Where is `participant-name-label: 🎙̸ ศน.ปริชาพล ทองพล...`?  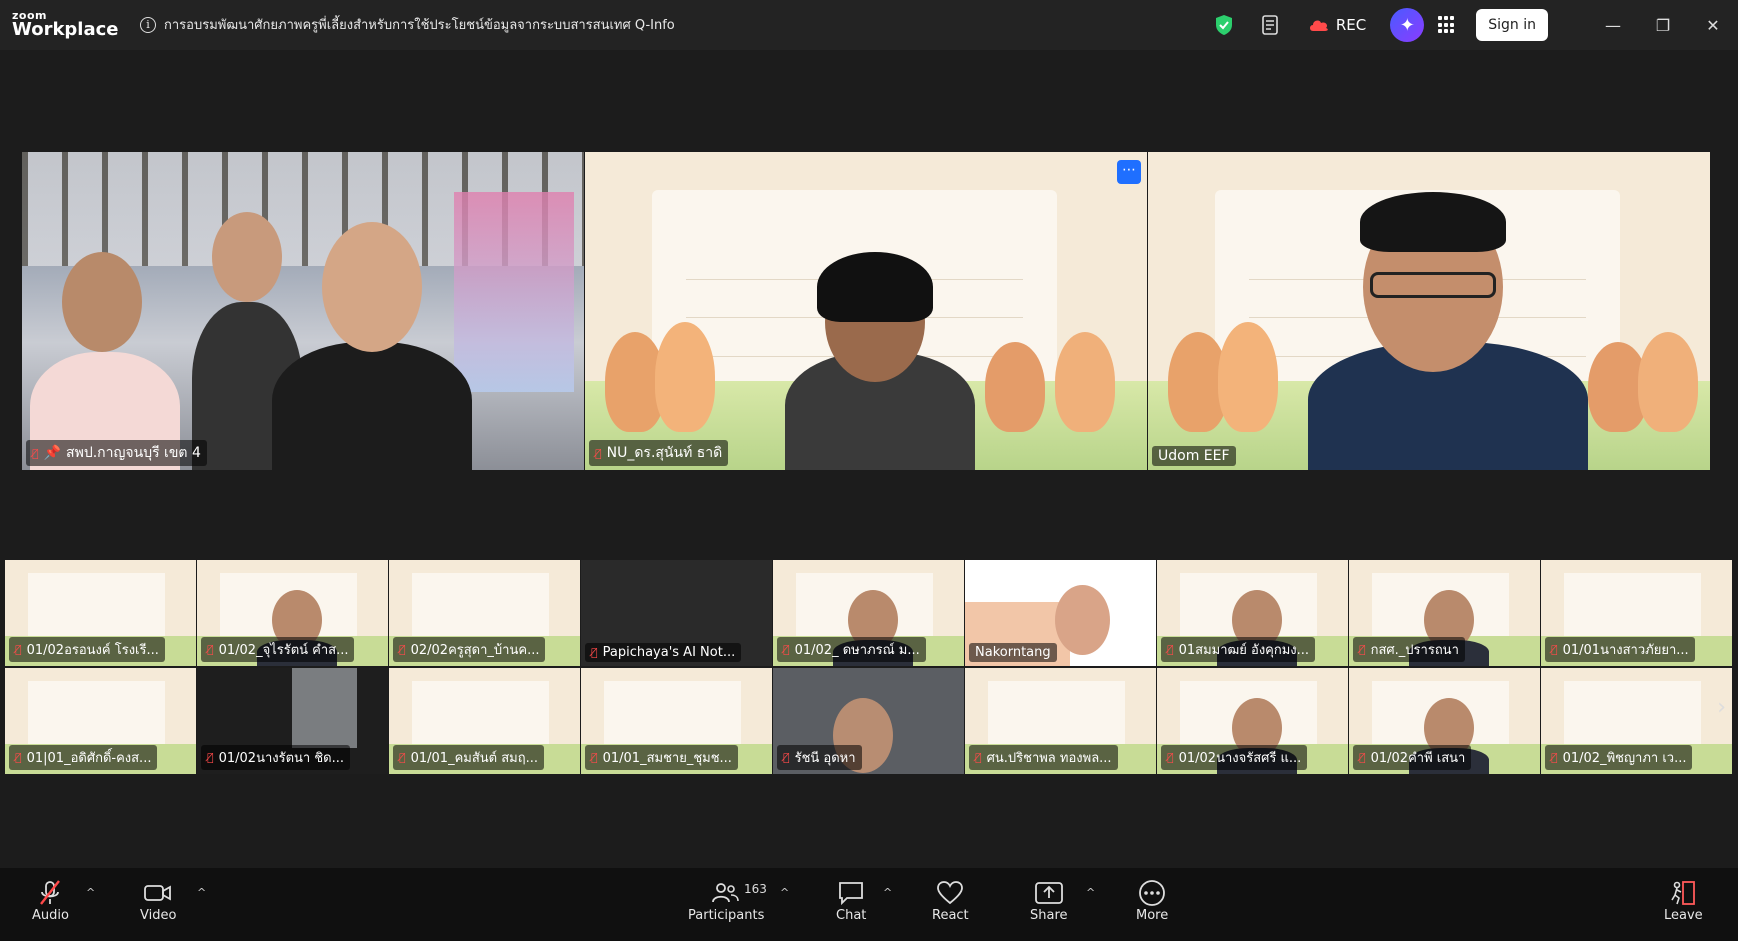
participant-name-label: 🎙̸ ศน.ปริชาพล ทองพล... is located at coordinates (1043, 757).